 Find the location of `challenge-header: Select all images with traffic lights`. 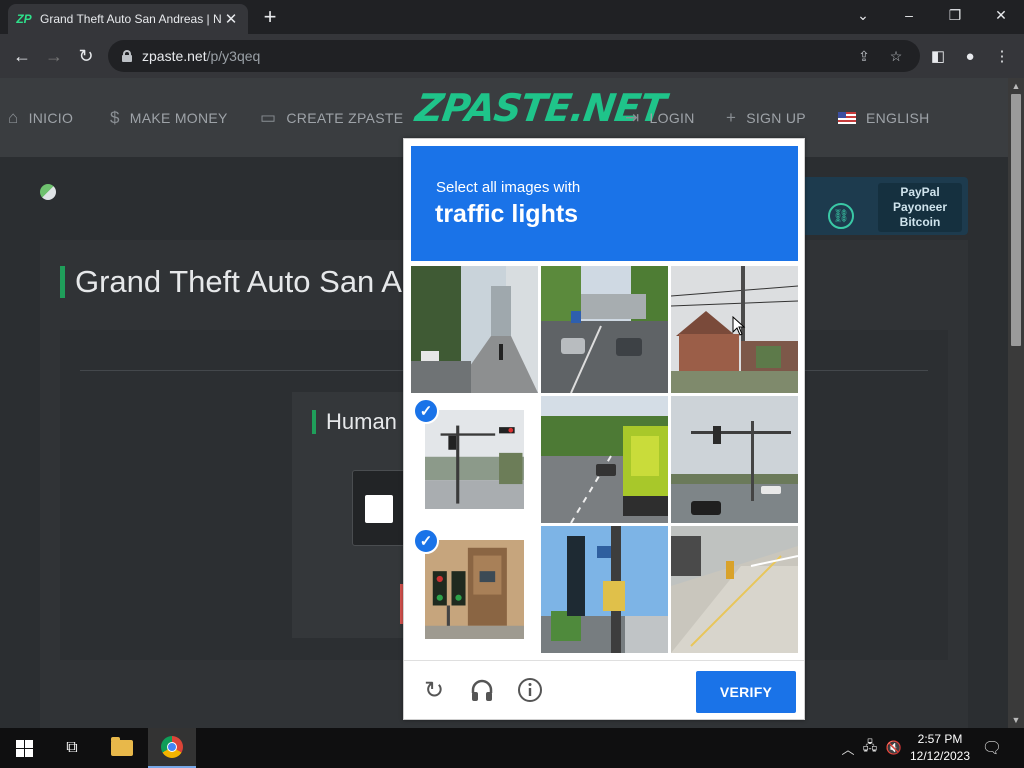

challenge-header: Select all images with traffic lights is located at coordinates (604, 203).